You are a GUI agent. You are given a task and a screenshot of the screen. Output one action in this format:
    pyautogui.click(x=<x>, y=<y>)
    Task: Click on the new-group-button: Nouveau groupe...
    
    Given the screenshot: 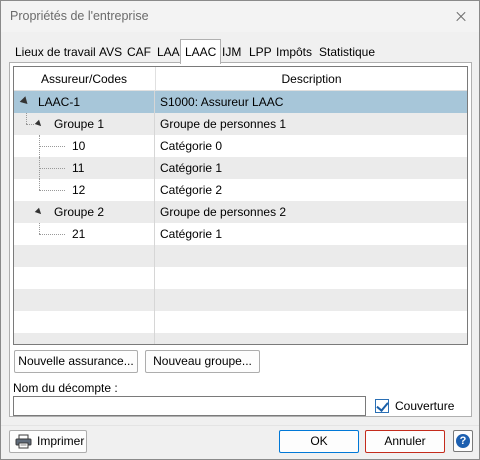 What is the action you would take?
    pyautogui.click(x=202, y=361)
    